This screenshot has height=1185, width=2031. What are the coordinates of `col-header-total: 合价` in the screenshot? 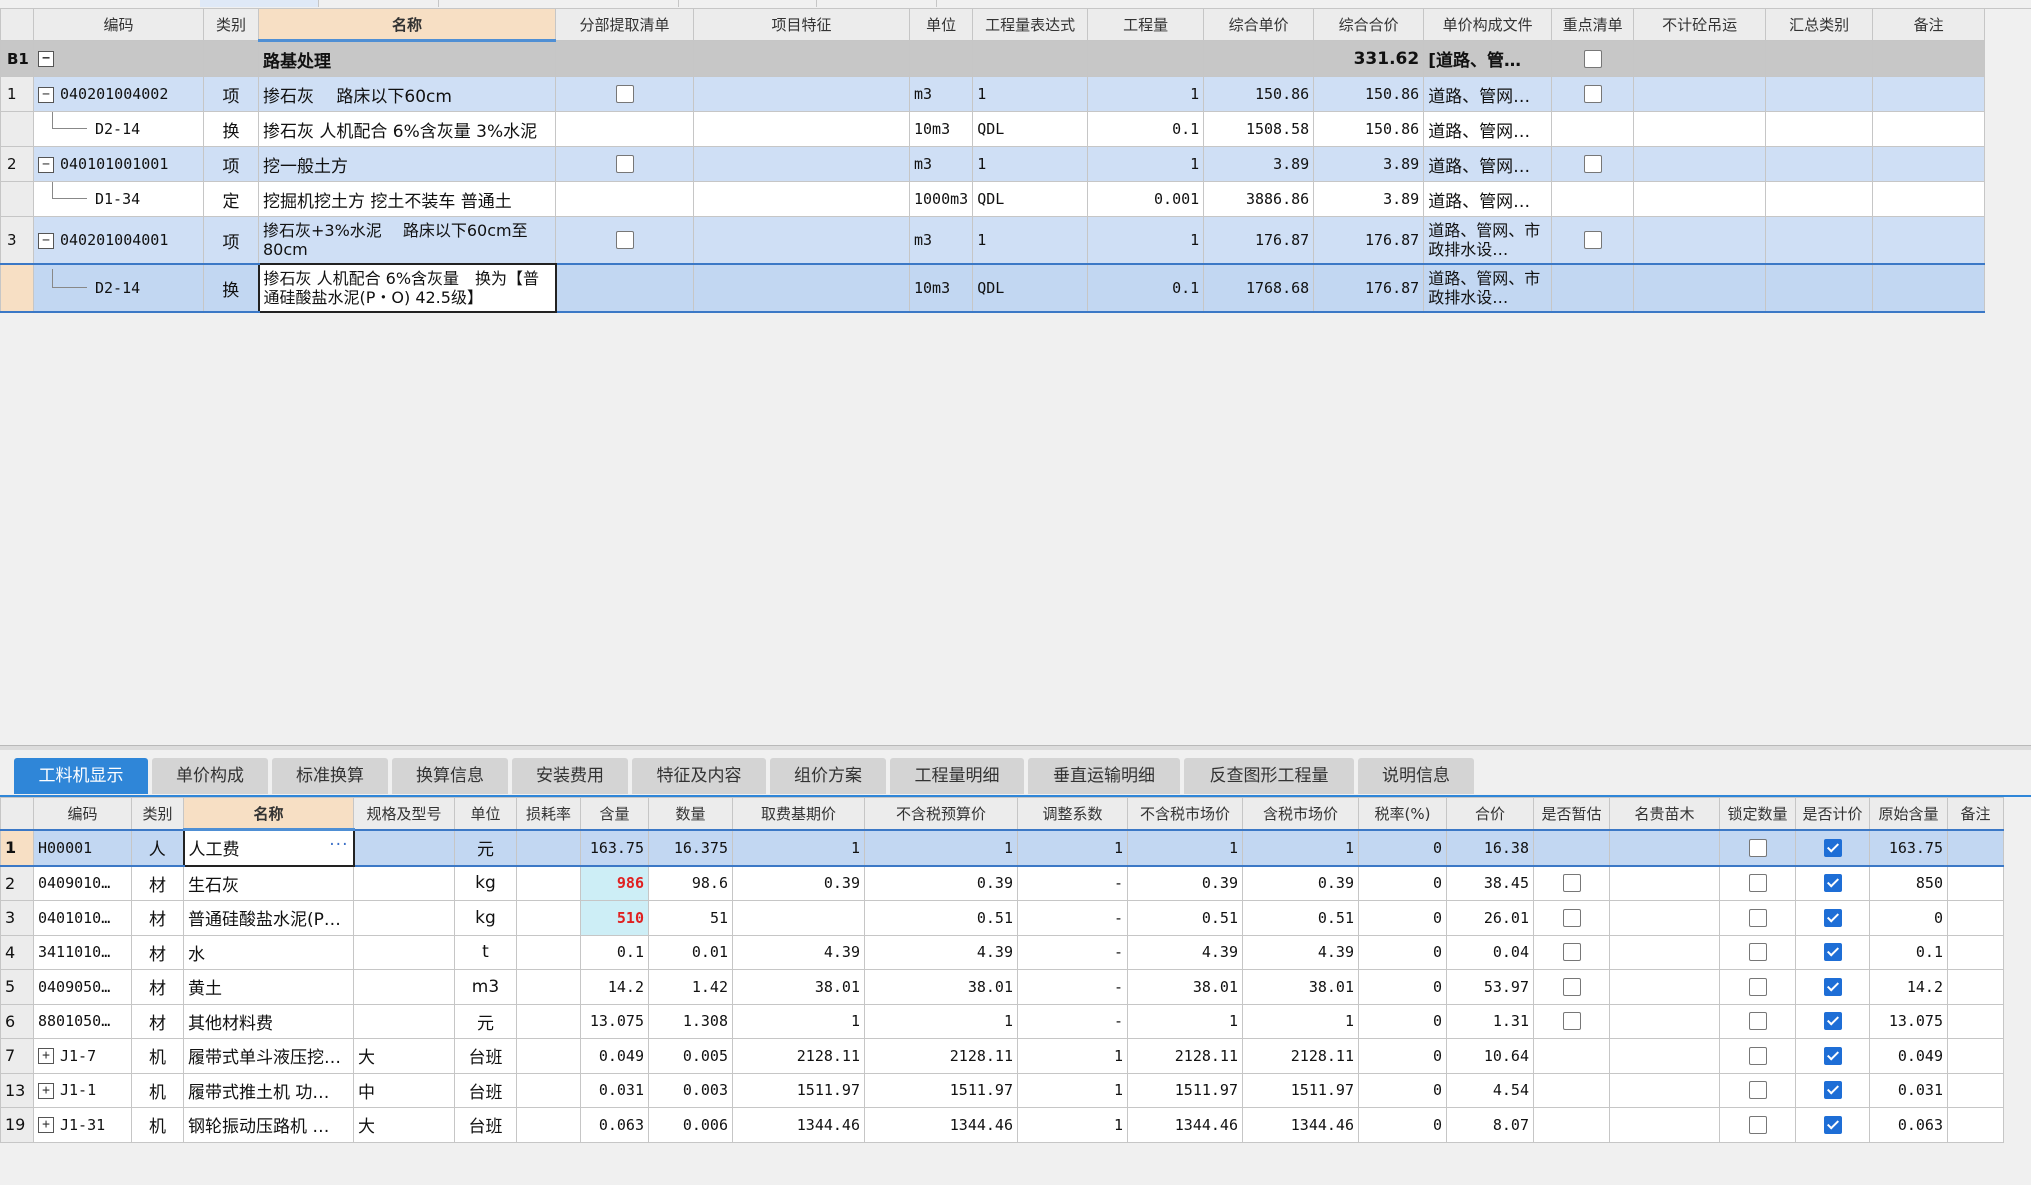 It's located at (1490, 813).